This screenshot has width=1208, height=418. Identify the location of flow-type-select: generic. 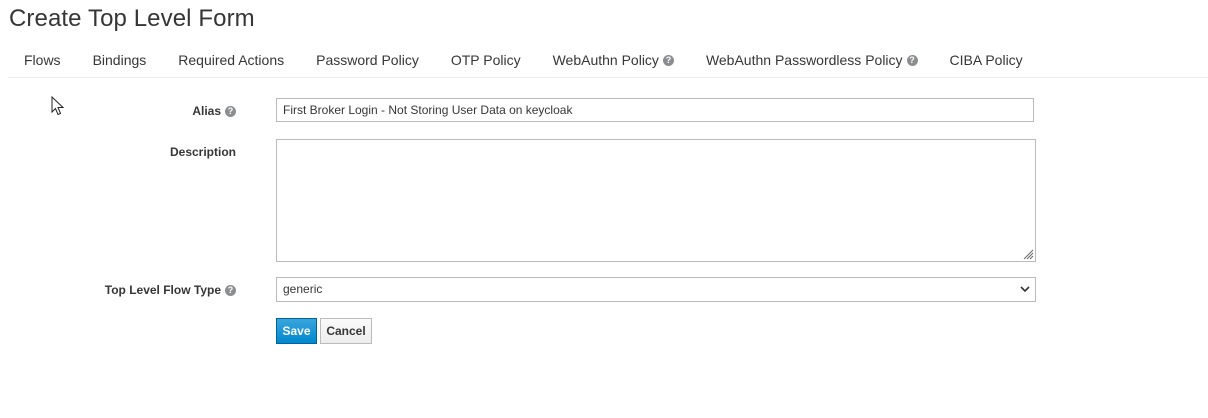
(656, 289).